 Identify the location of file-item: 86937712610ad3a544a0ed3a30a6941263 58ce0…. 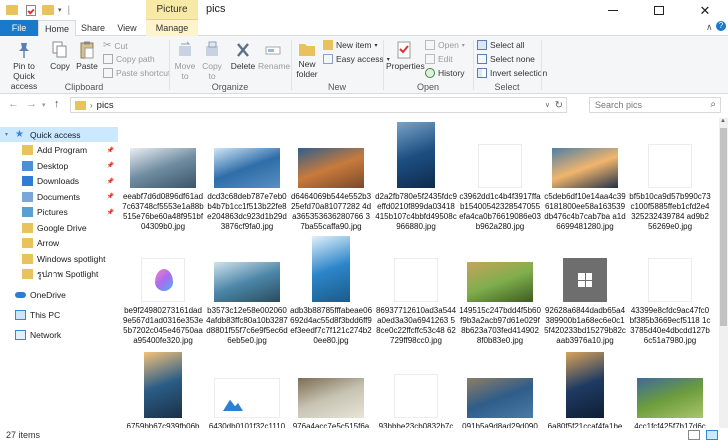
(416, 288).